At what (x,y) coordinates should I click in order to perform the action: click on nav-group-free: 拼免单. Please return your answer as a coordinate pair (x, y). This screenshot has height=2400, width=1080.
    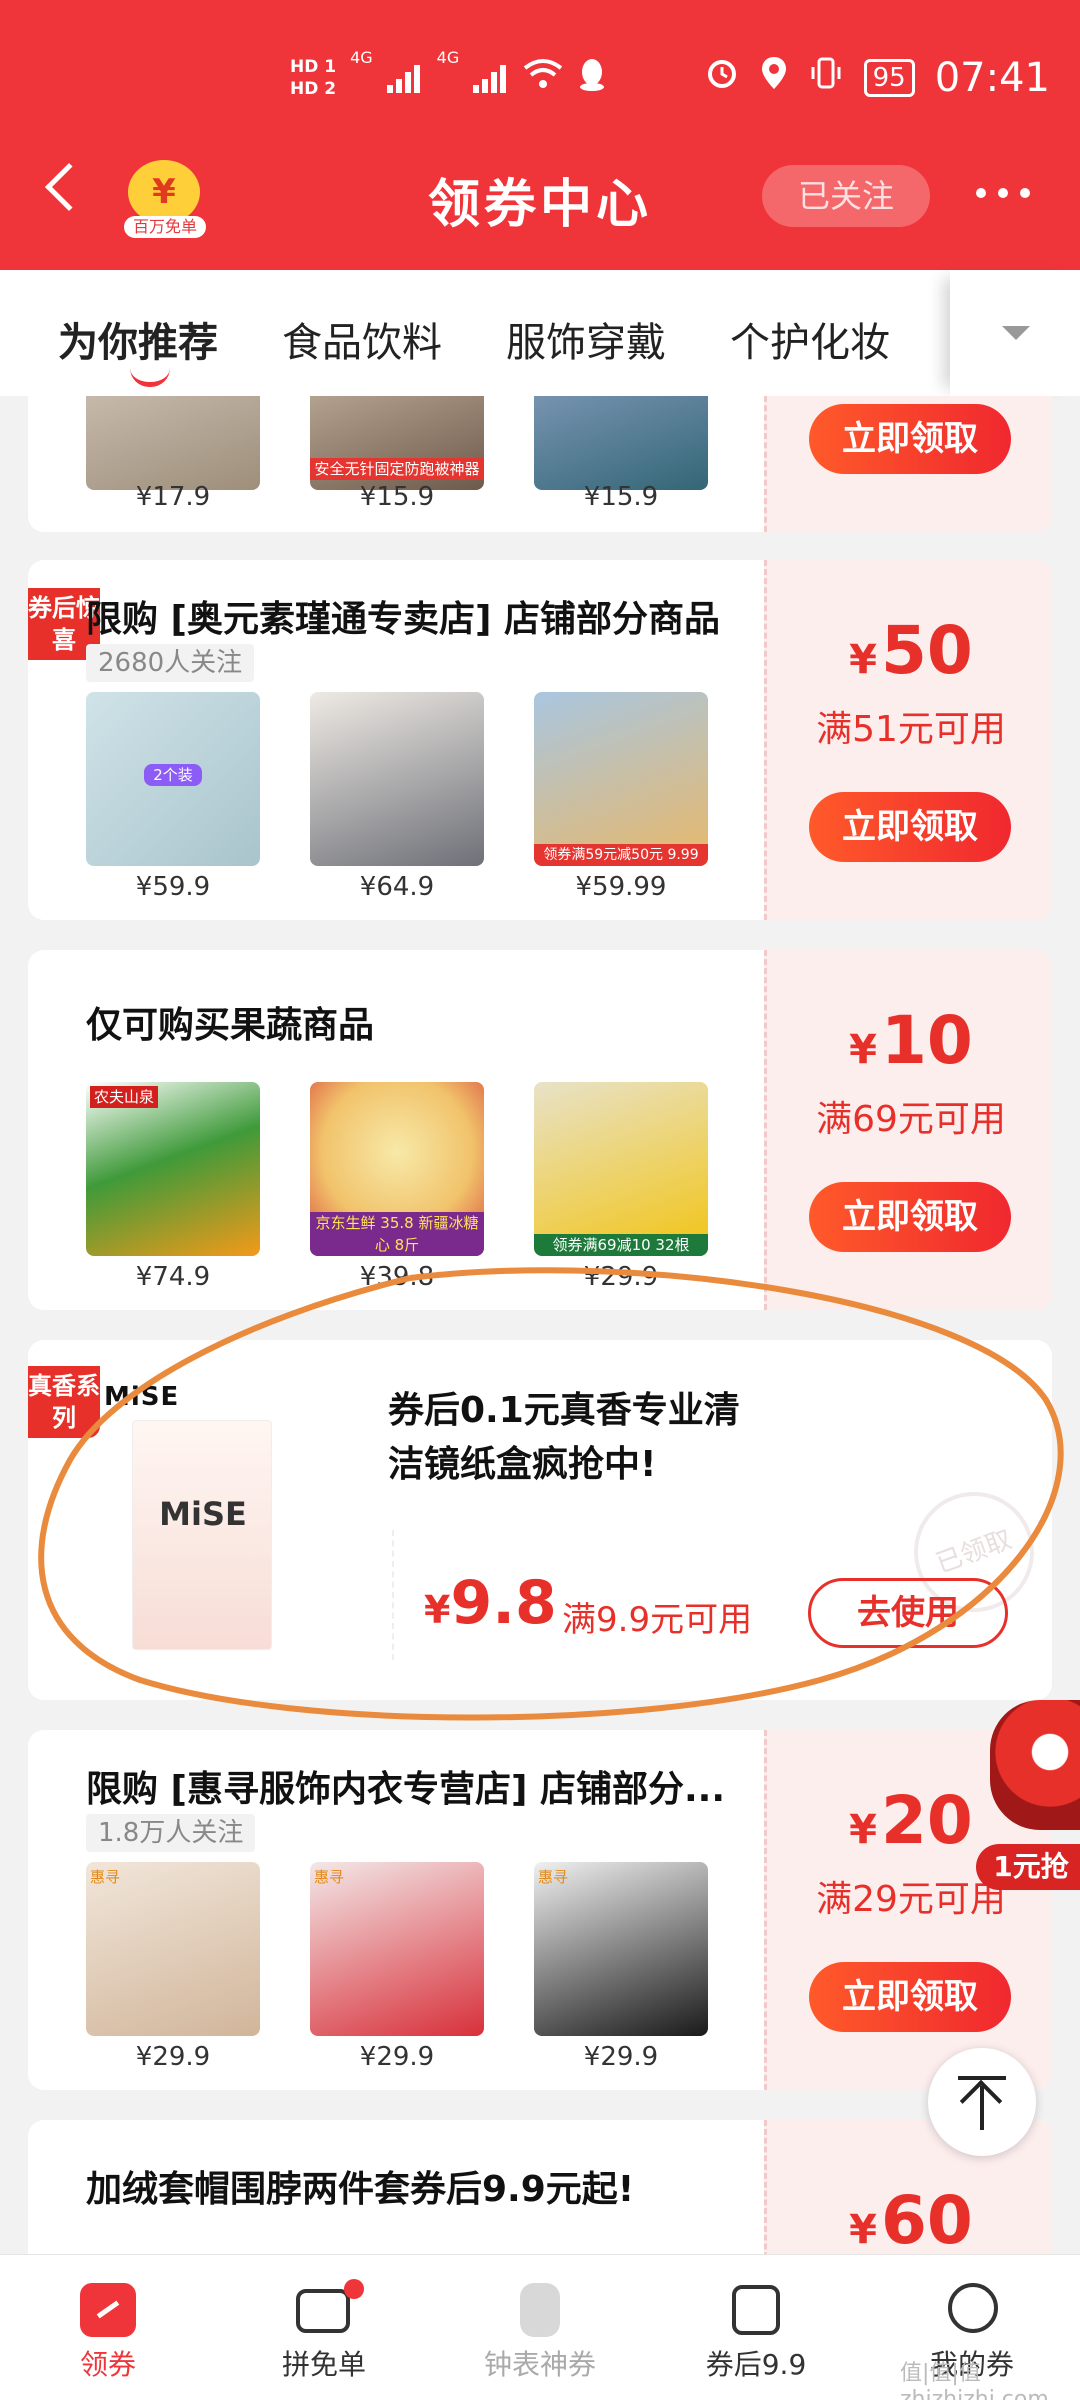
    Looking at the image, I should click on (324, 2327).